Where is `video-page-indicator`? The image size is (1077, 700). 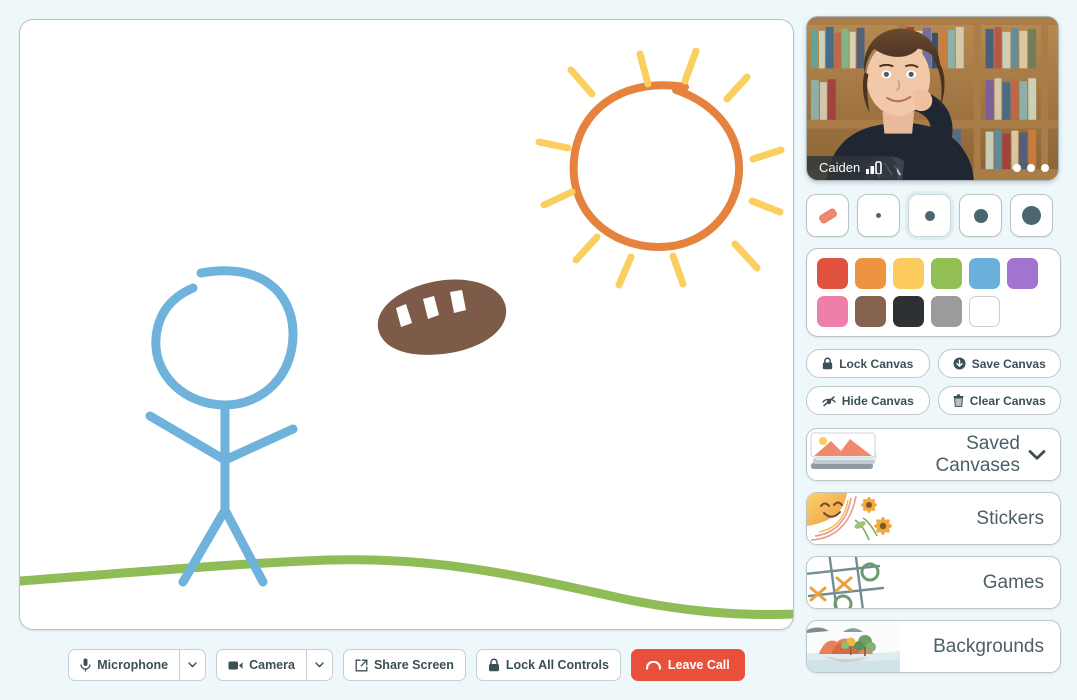 video-page-indicator is located at coordinates (1031, 168).